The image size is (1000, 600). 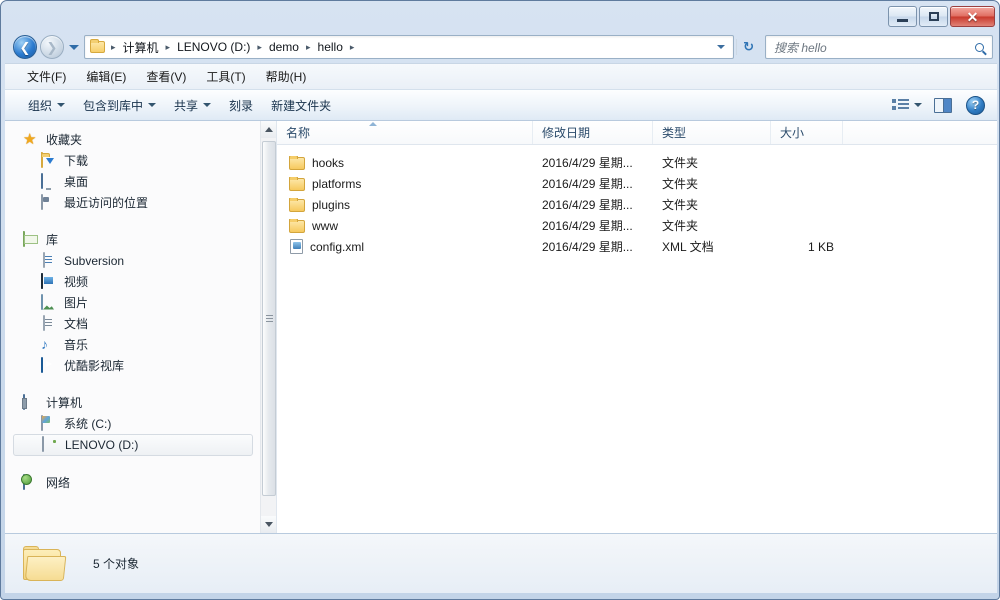 What do you see at coordinates (192, 105) in the screenshot?
I see `share-button: 共享` at bounding box center [192, 105].